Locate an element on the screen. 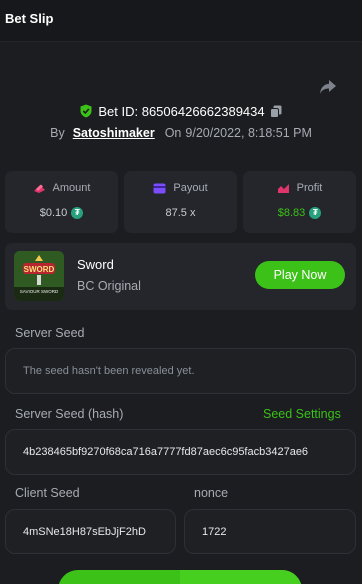 Image resolution: width=362 pixels, height=584 pixels. header: Bet Slip is located at coordinates (181, 21).